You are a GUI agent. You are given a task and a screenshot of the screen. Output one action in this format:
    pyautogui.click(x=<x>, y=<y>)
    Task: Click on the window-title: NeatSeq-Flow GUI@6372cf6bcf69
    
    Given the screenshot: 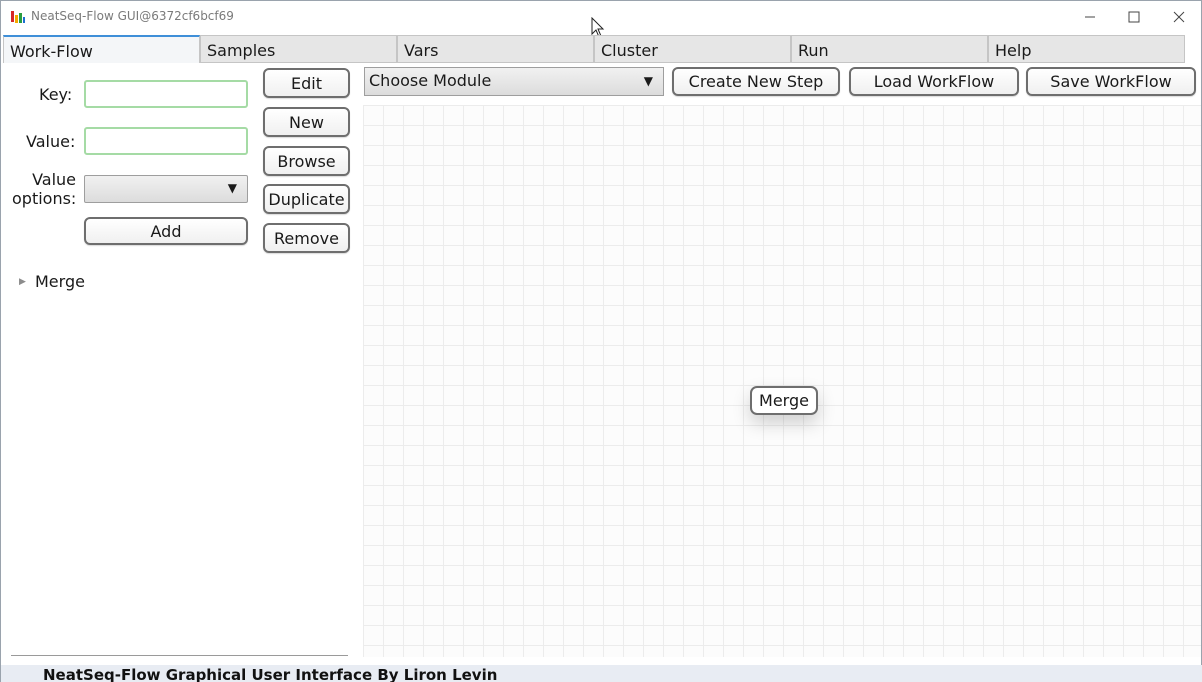 What is the action you would take?
    pyautogui.click(x=132, y=16)
    